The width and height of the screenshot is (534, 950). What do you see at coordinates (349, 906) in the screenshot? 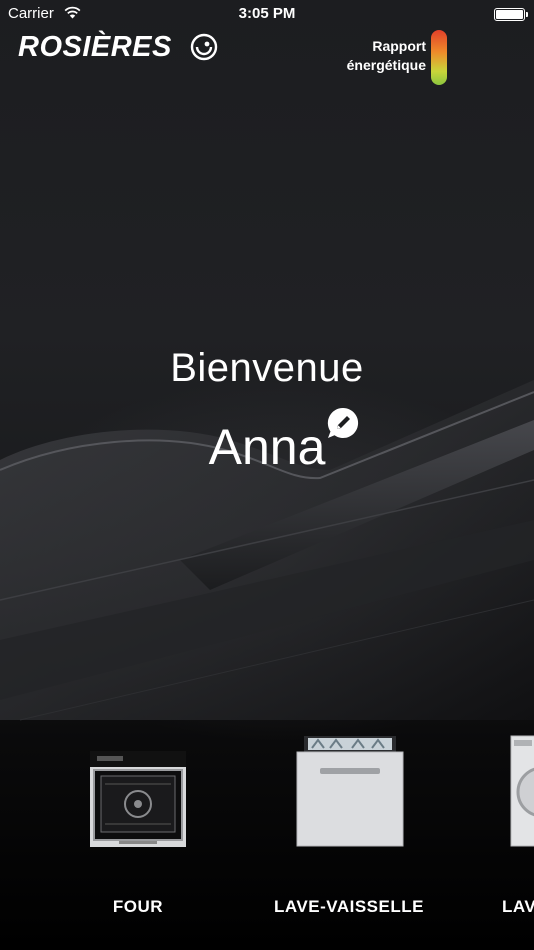
I see `appliance-label: LAVE-VAISSELLE` at bounding box center [349, 906].